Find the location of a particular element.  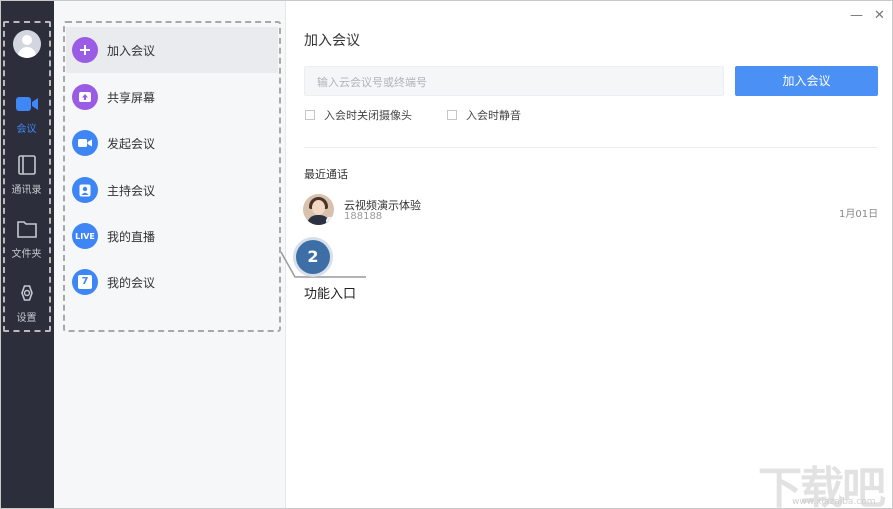

annotation-badge: 2 is located at coordinates (313, 257).